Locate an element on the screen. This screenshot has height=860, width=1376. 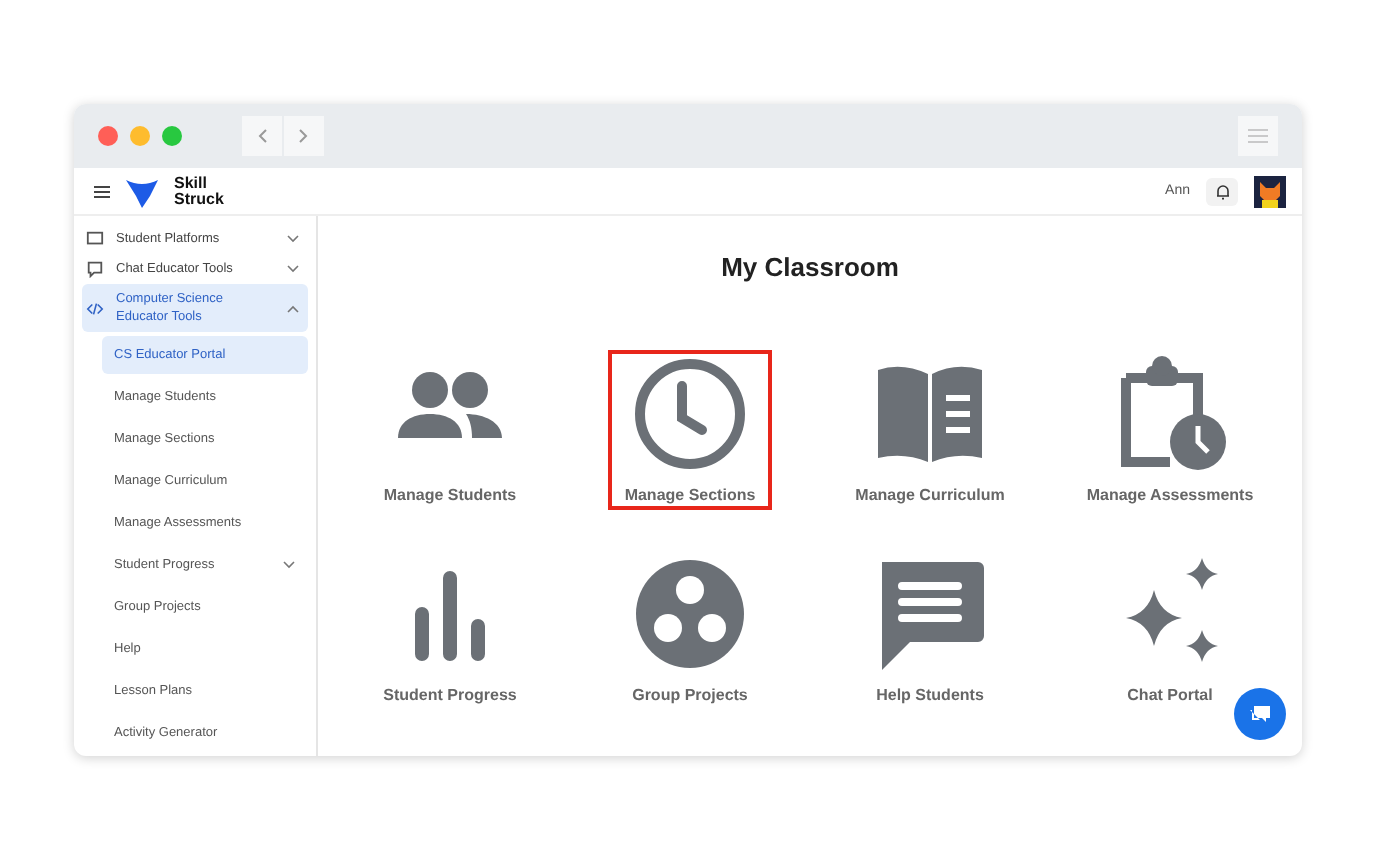
chevron-right-icon is located at coordinates (304, 136).